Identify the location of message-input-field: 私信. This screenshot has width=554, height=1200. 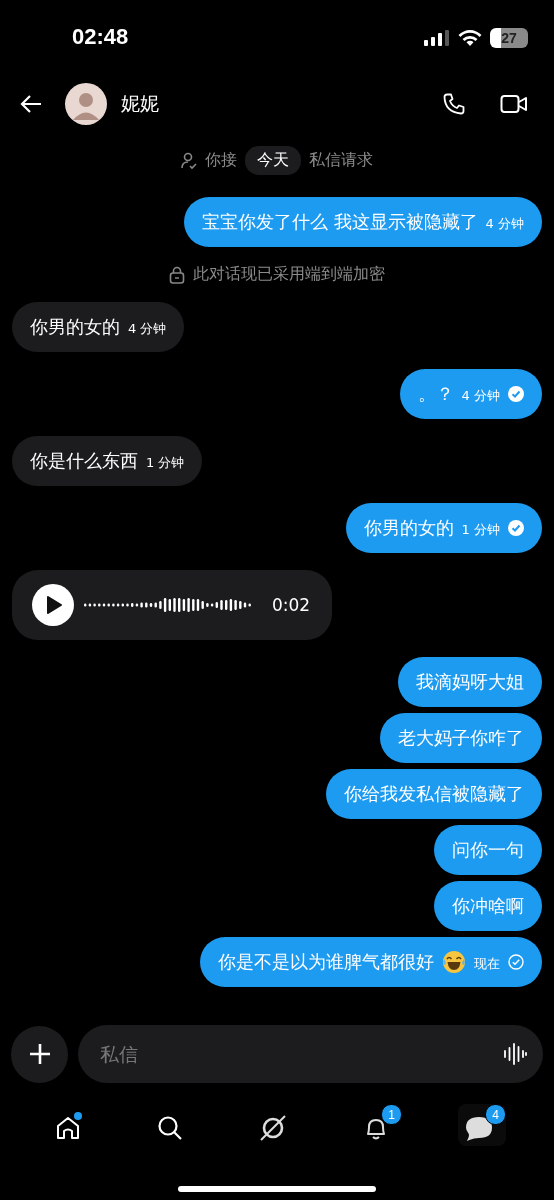
(310, 1054).